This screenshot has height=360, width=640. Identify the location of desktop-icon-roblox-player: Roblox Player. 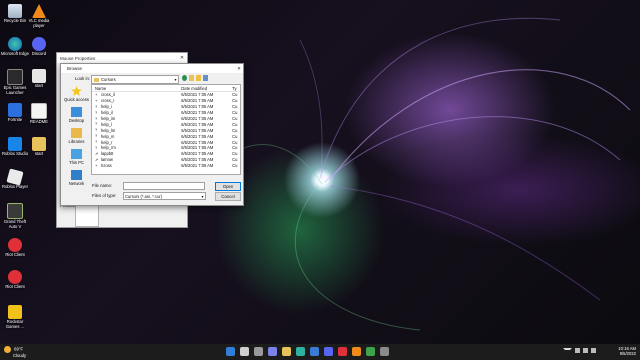
(15, 179).